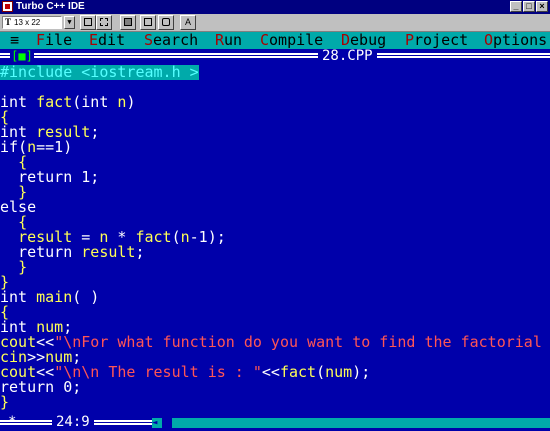 Image resolution: width=550 pixels, height=431 pixels. I want to click on system-menu: ≡, so click(14, 40).